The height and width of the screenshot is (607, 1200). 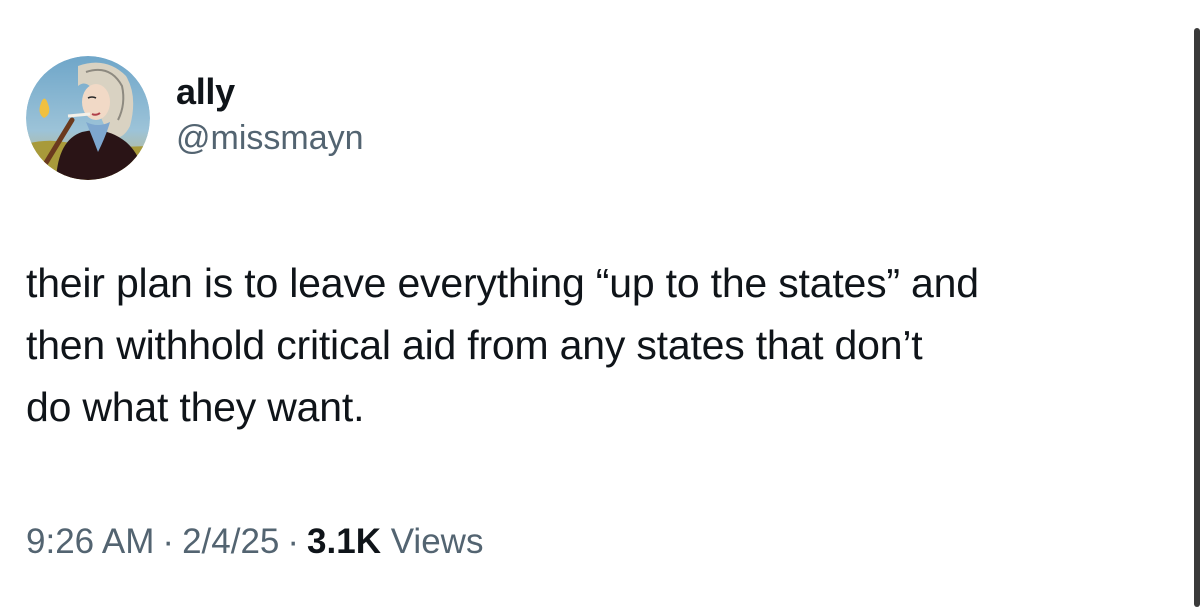 What do you see at coordinates (270, 115) in the screenshot?
I see `author-names: ally @missmayn` at bounding box center [270, 115].